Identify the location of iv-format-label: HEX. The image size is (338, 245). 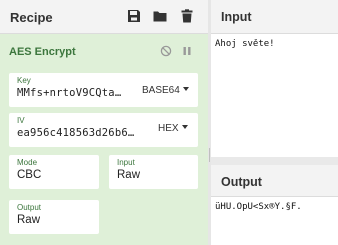
(168, 128).